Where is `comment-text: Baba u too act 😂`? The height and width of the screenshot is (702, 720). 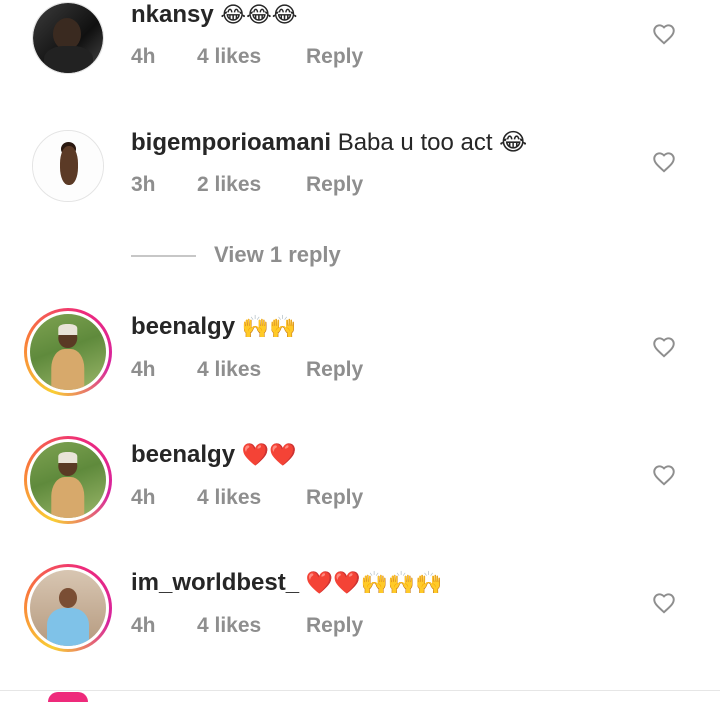
comment-text: Baba u too act 😂 is located at coordinates (432, 142).